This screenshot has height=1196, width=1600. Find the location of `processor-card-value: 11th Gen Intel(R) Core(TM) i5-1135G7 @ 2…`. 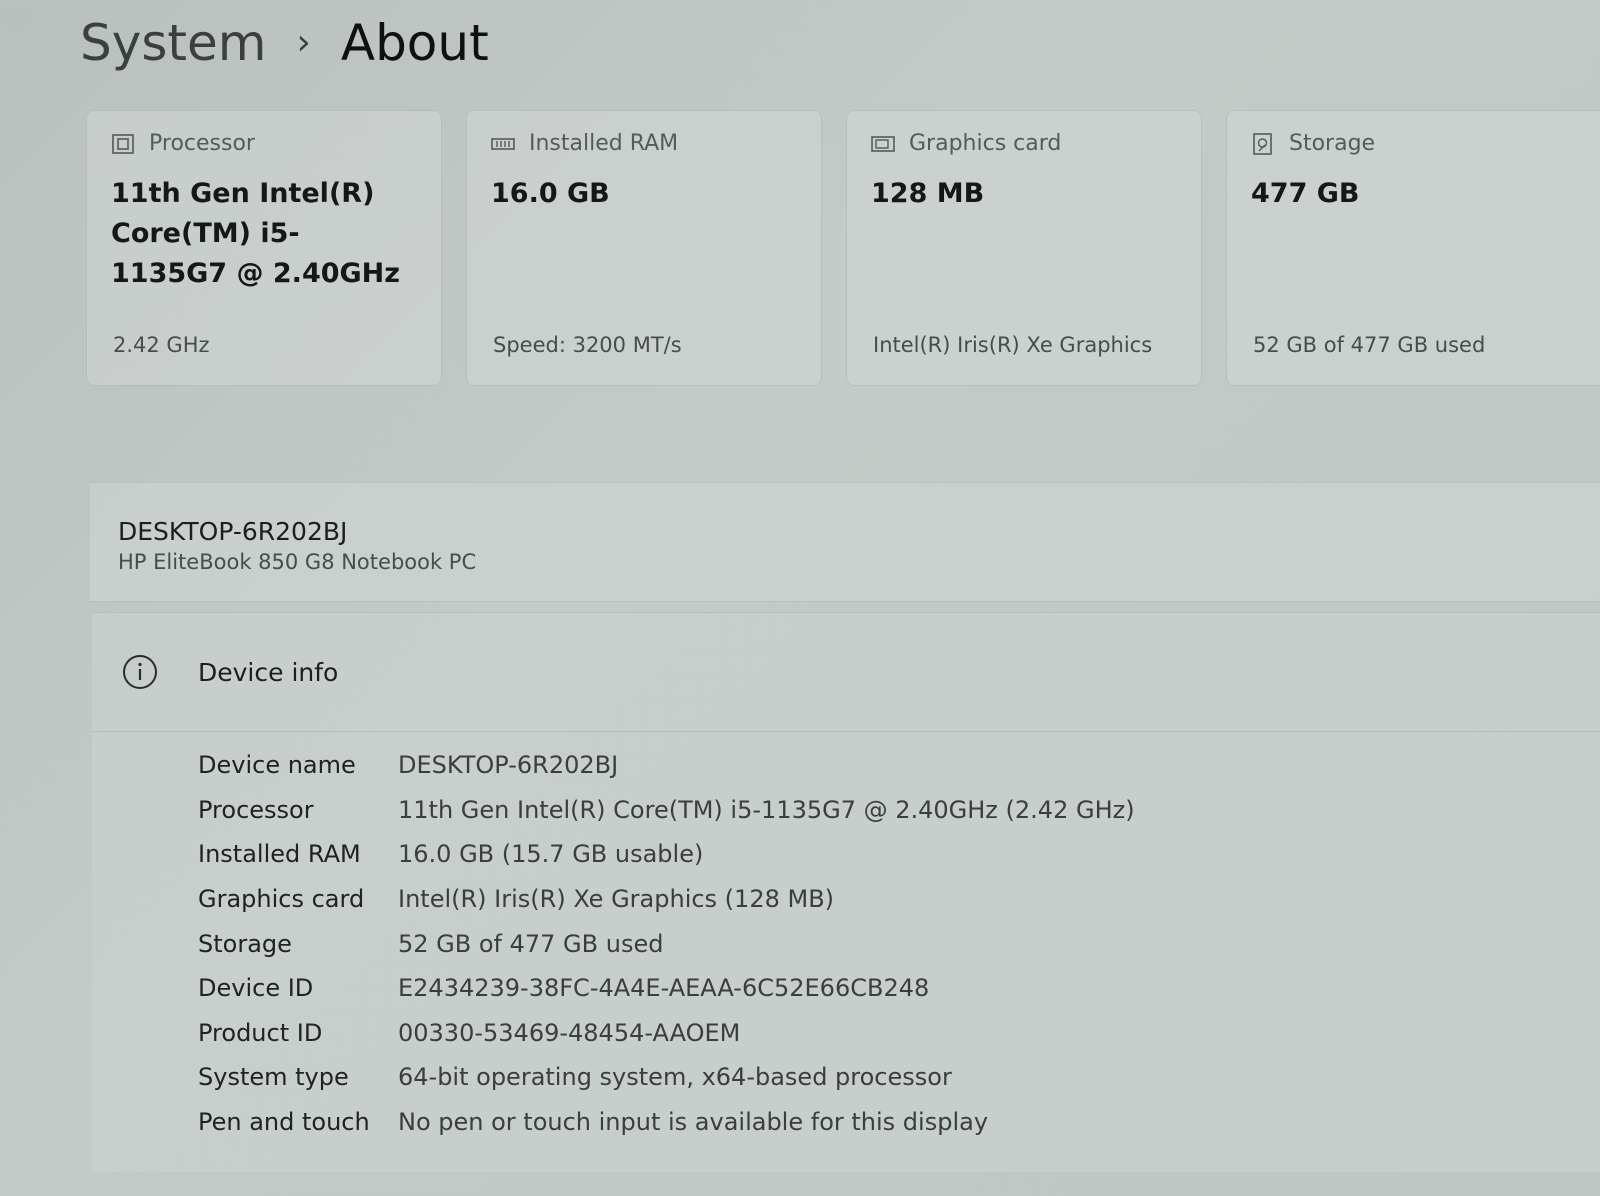

processor-card-value: 11th Gen Intel(R) Core(TM) i5-1135G7 @ 2… is located at coordinates (255, 233).